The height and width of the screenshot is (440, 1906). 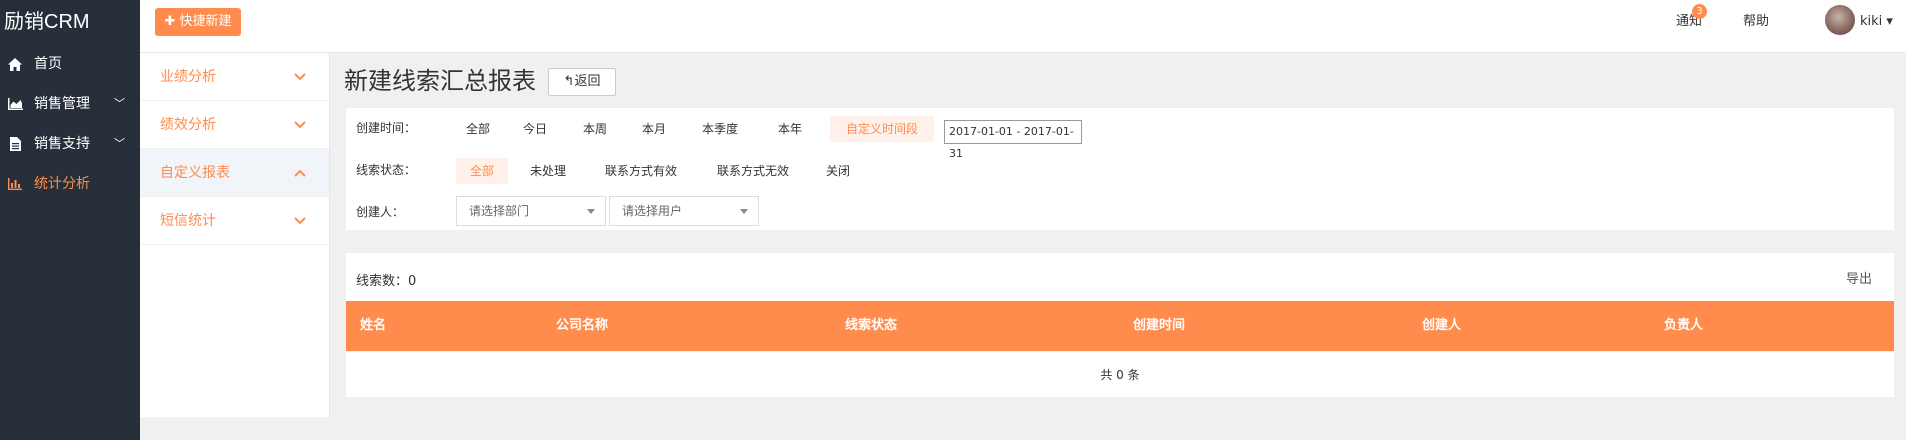 I want to click on lead-status-label: 线索状态：, so click(x=386, y=170).